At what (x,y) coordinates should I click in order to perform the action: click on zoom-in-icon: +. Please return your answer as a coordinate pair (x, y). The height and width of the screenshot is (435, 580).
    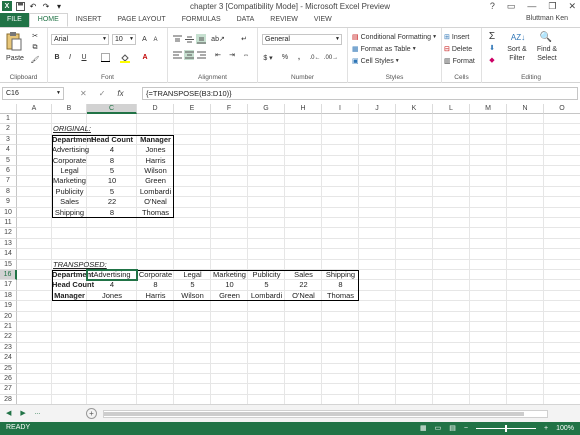
    Looking at the image, I should click on (546, 428).